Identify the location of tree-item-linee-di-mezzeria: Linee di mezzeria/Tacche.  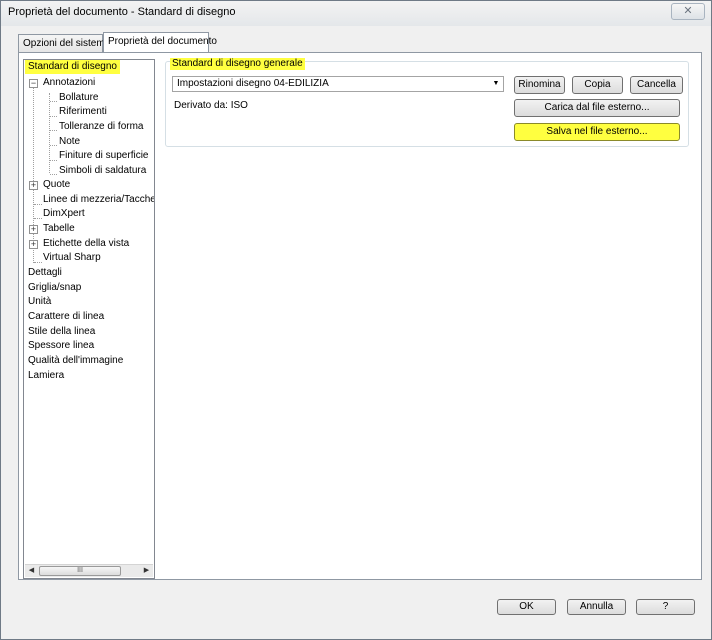
(98, 200).